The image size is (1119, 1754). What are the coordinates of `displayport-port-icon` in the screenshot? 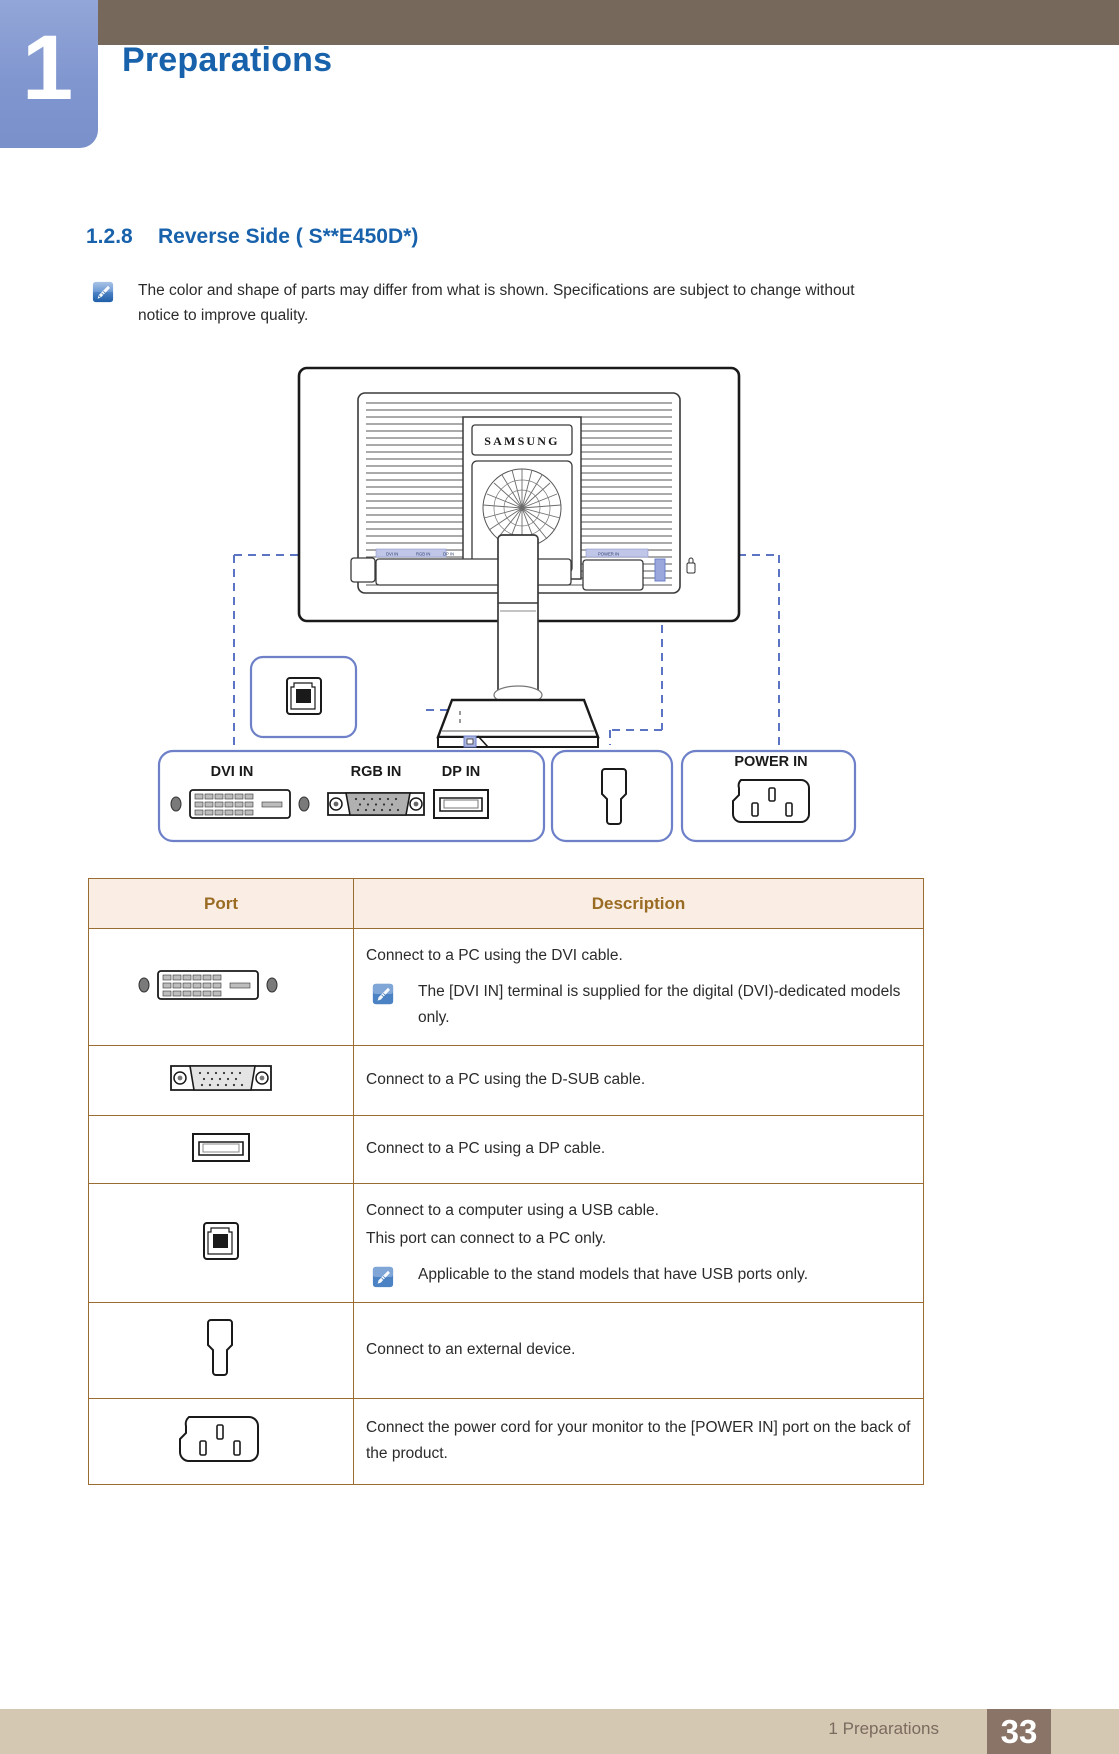 It's located at (221, 1147).